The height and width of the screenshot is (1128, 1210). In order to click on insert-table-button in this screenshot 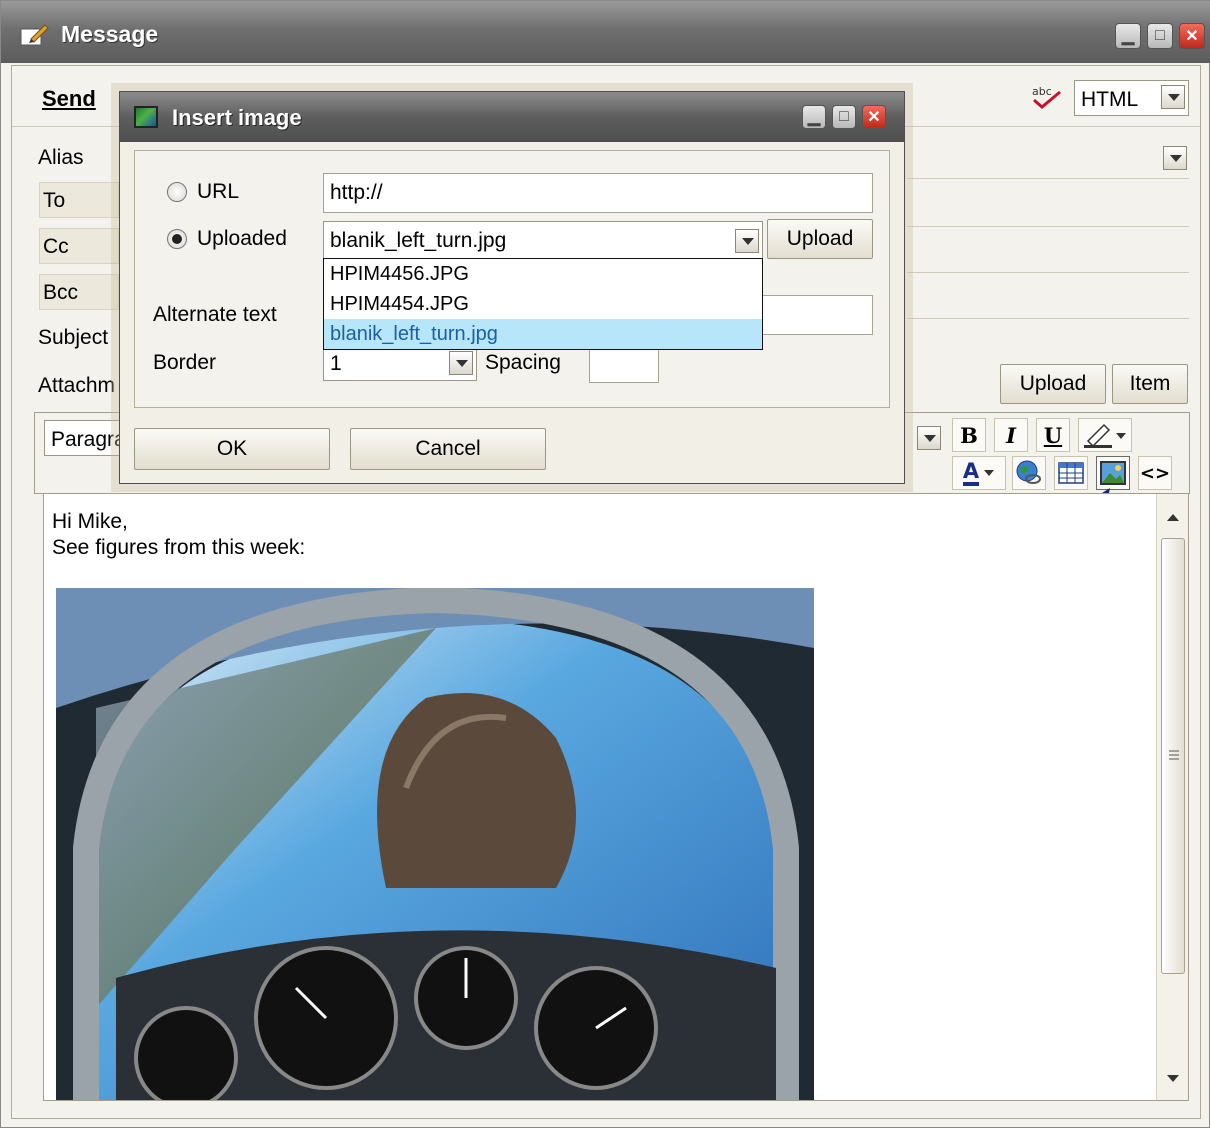, I will do `click(1071, 473)`.